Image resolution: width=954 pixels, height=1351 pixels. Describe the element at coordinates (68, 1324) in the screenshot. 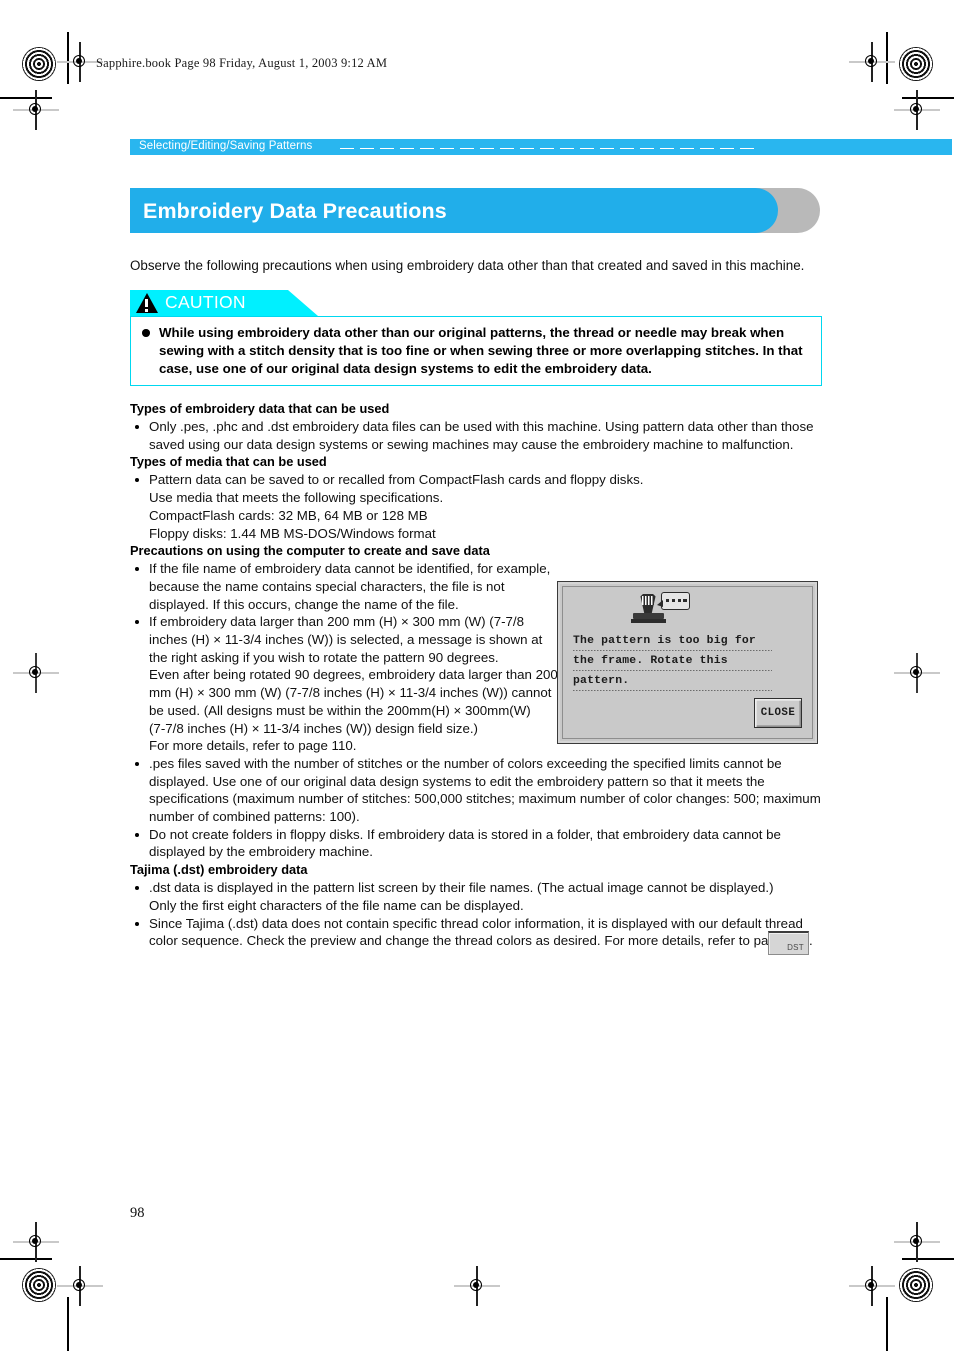

I see `trim-line-bottom-left-vertical` at that location.